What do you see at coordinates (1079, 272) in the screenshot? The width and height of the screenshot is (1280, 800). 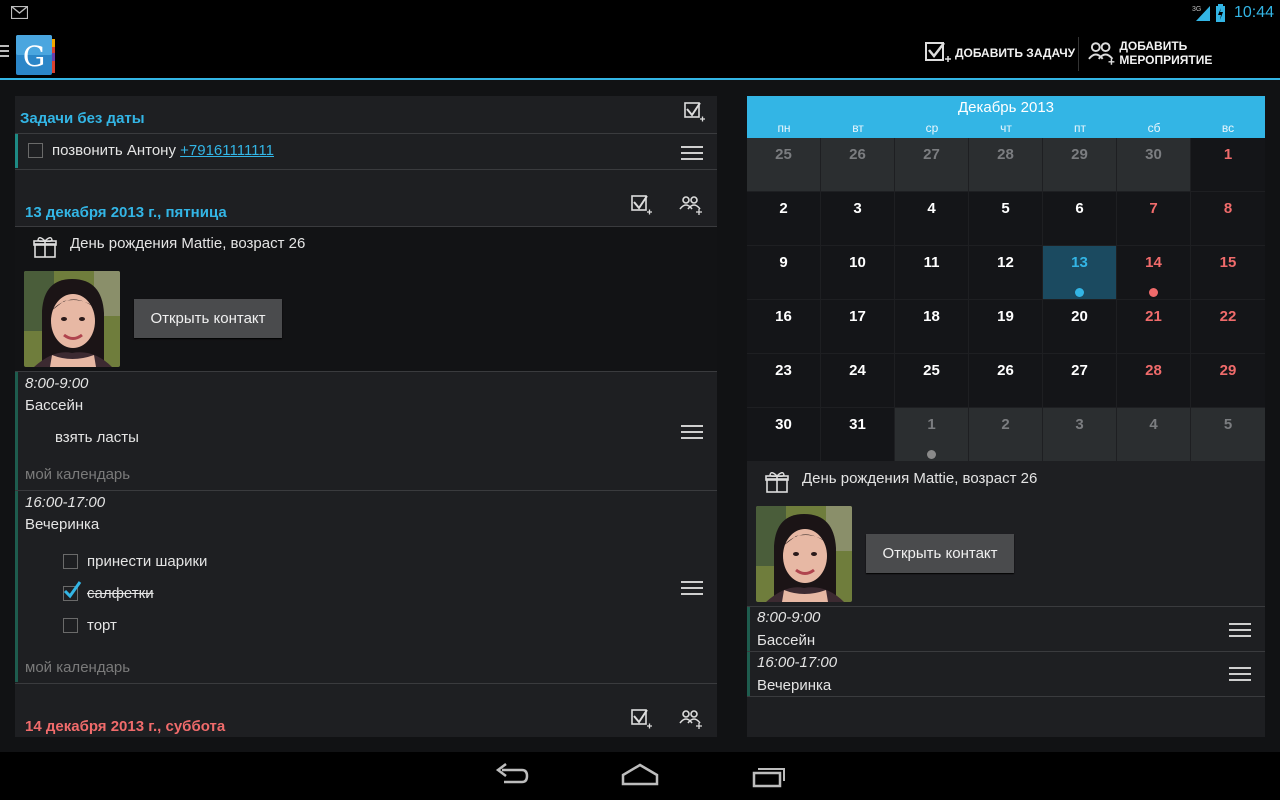 I see `day-cell-selected: 13` at bounding box center [1079, 272].